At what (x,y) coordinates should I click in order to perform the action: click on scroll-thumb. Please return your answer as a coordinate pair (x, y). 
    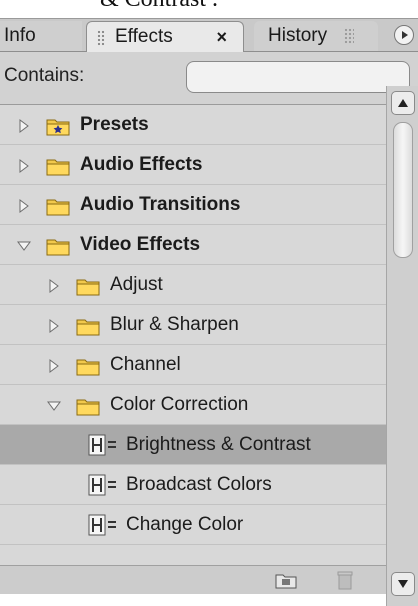
    Looking at the image, I should click on (403, 190).